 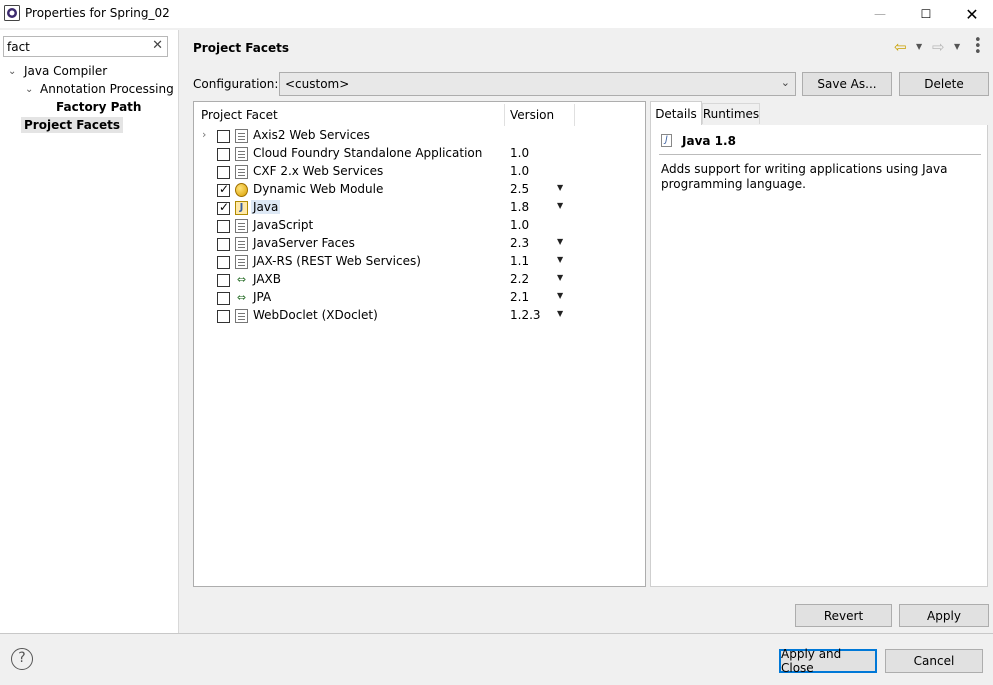 I want to click on tree-item-annotation-processing: Annotation Processing, so click(x=107, y=89).